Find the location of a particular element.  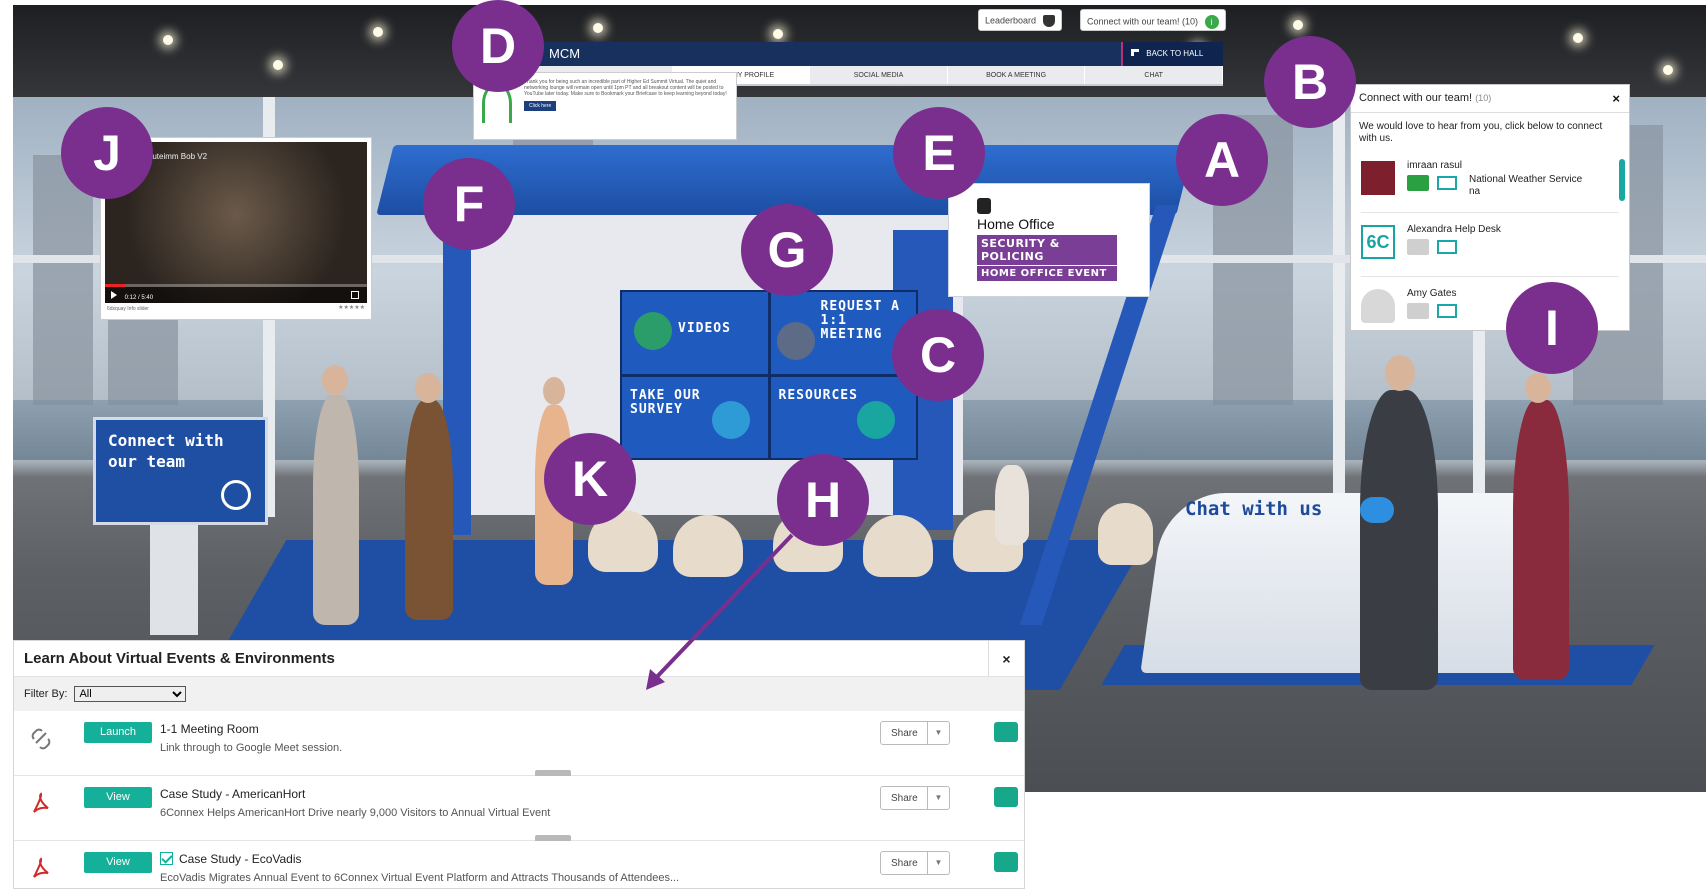

resource-title: Case Study - AmericanHort is located at coordinates (232, 794).